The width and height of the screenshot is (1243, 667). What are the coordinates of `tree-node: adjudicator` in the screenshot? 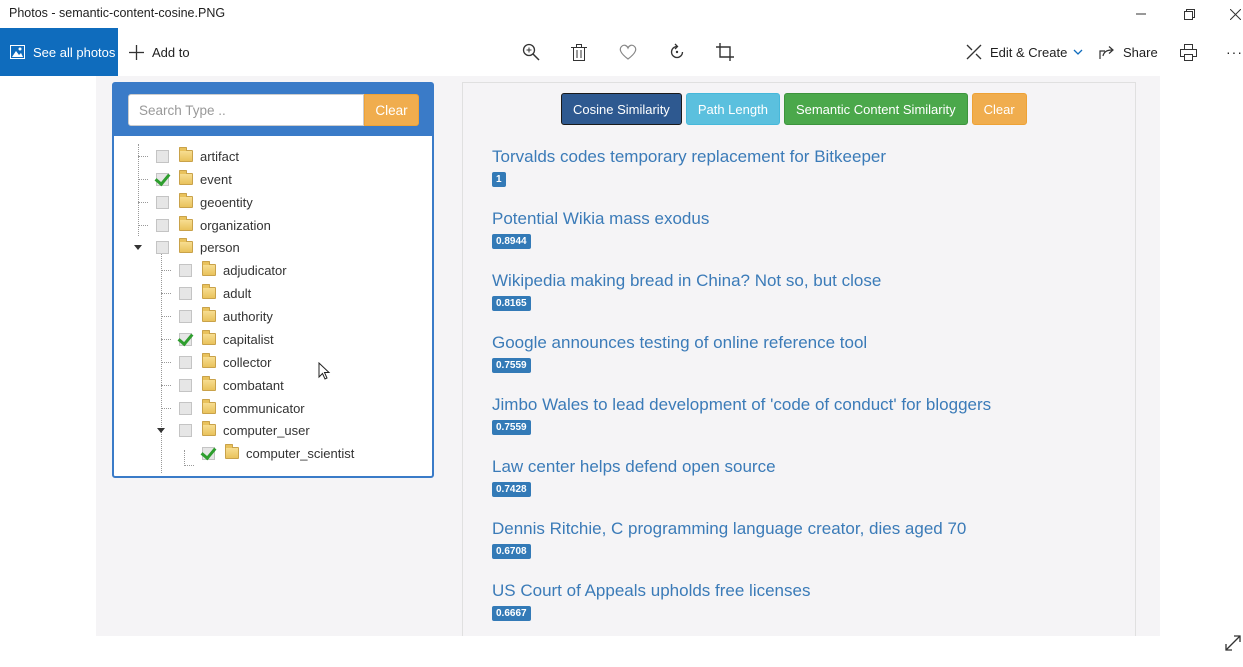 It's located at (233, 270).